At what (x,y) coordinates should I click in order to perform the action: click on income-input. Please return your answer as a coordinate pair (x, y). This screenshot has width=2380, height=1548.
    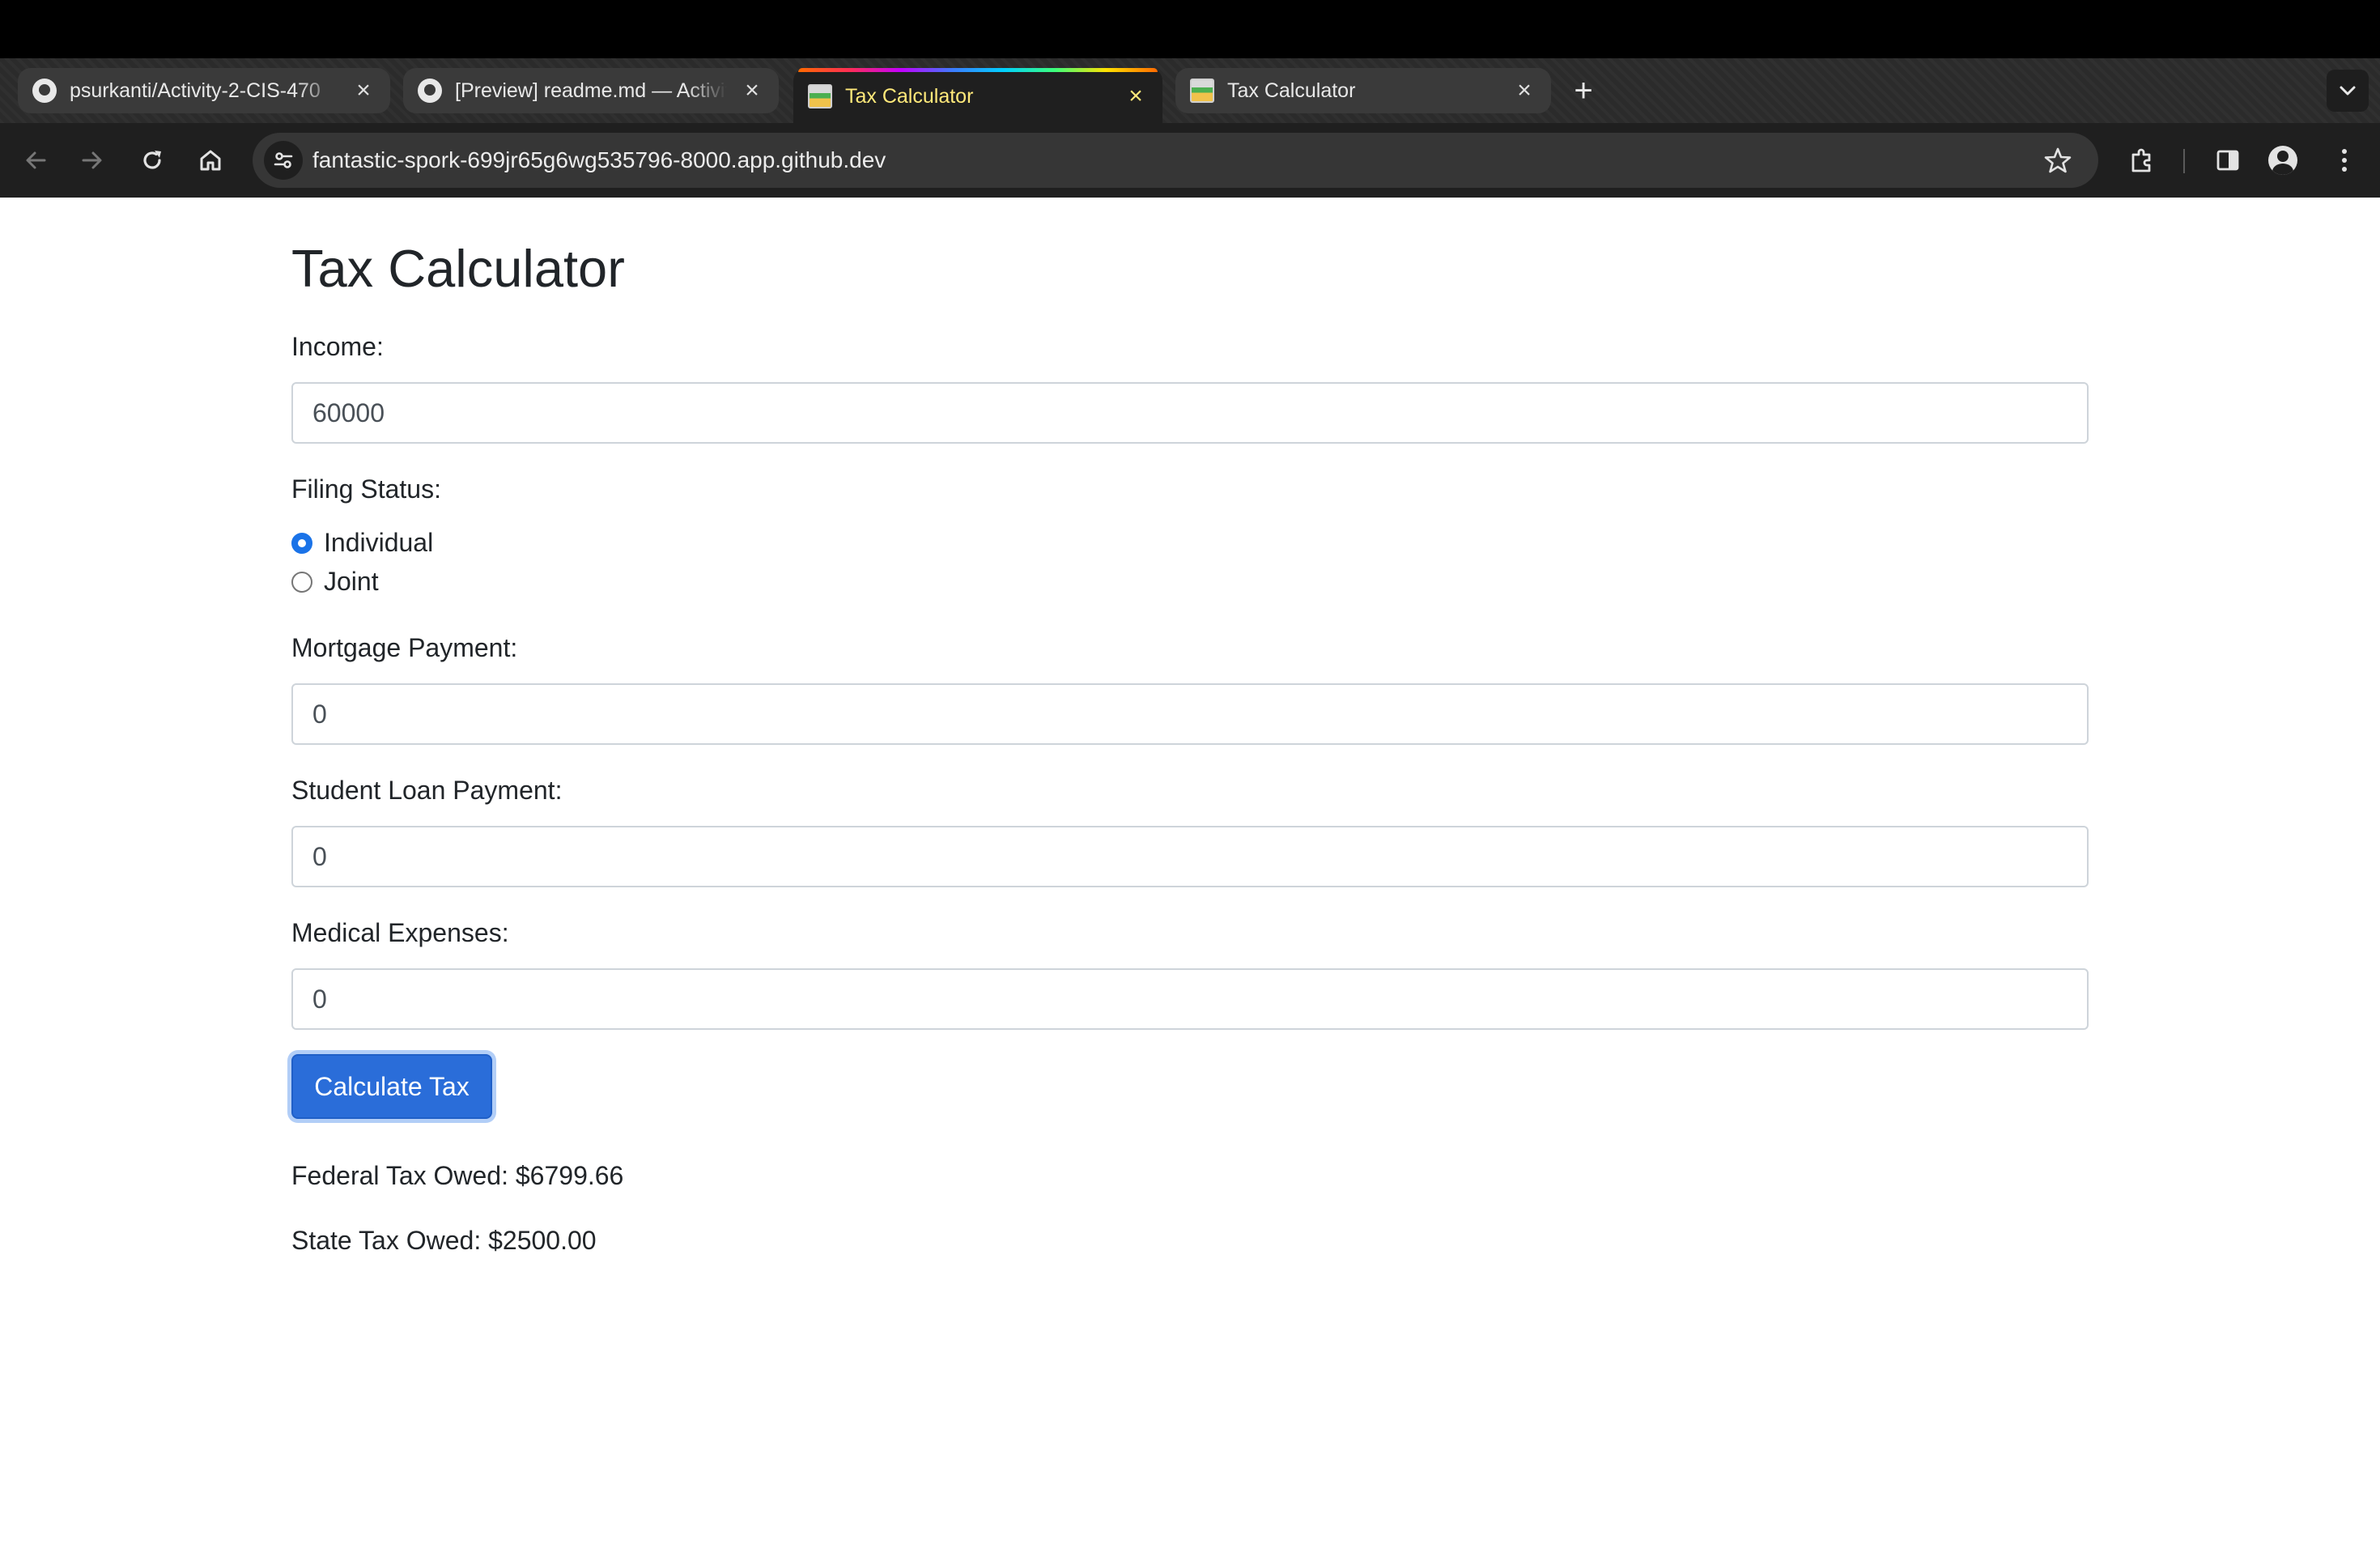
    Looking at the image, I should click on (1190, 413).